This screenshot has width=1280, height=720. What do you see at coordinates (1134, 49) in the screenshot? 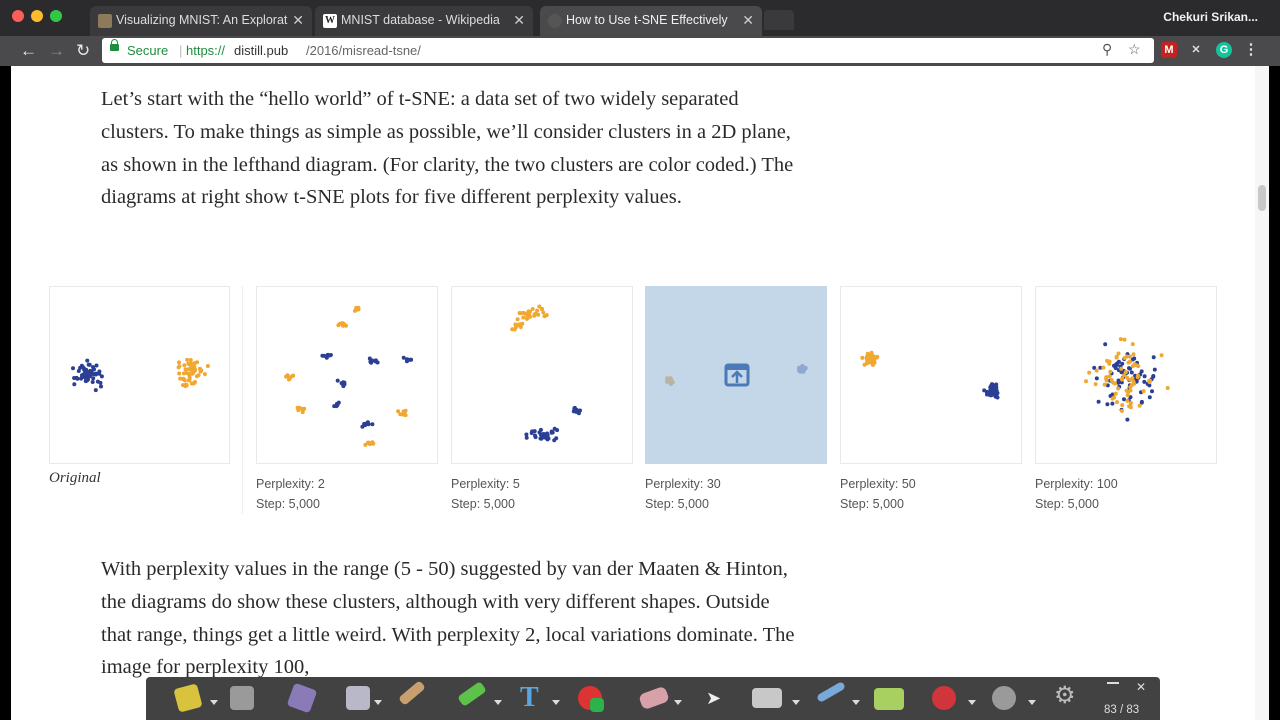
I see `bookmark-star-icon: ☆` at bounding box center [1134, 49].